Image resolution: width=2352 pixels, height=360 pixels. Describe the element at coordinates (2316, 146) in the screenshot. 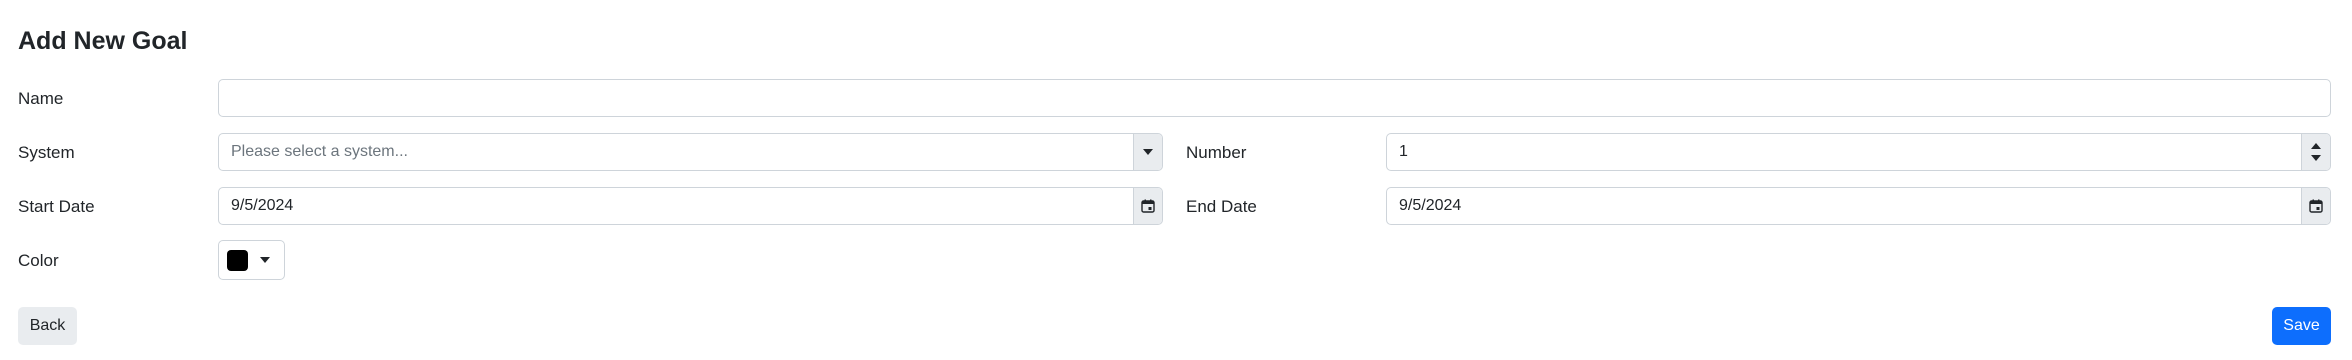

I see `increment-icon` at that location.